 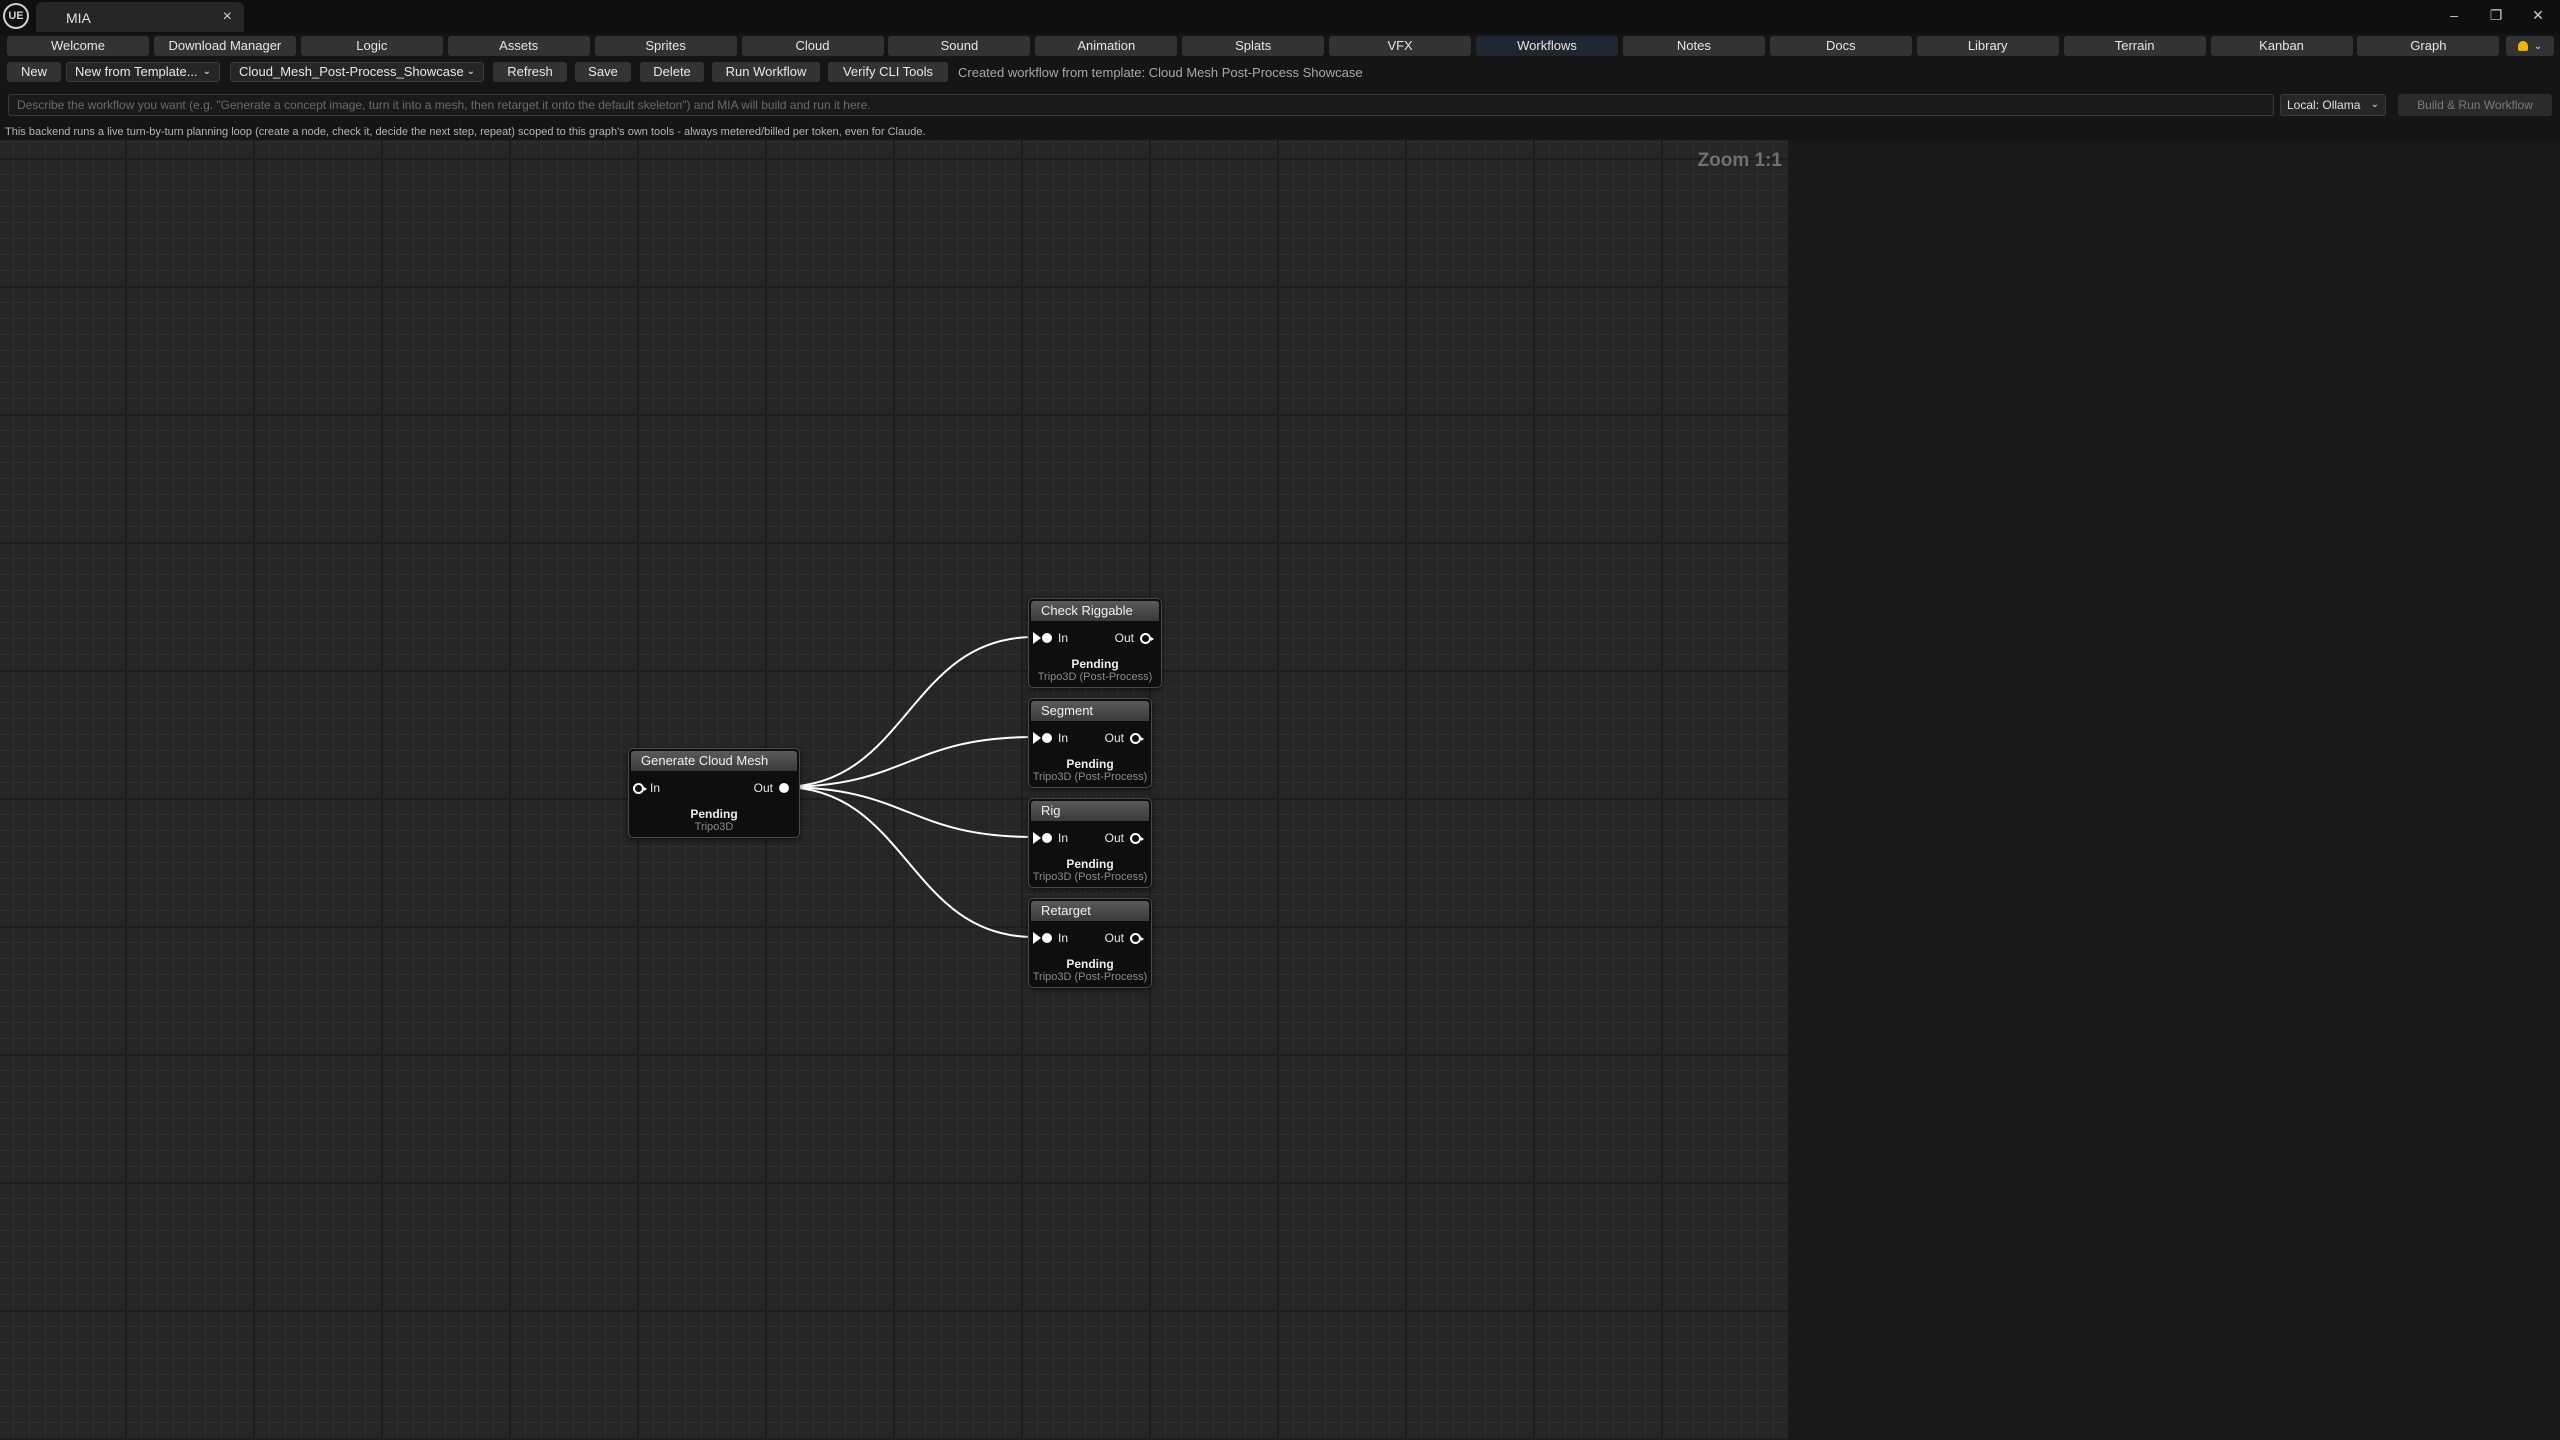 What do you see at coordinates (888, 72) in the screenshot?
I see `verify-cli-tools-button: Verify CLI Tools` at bounding box center [888, 72].